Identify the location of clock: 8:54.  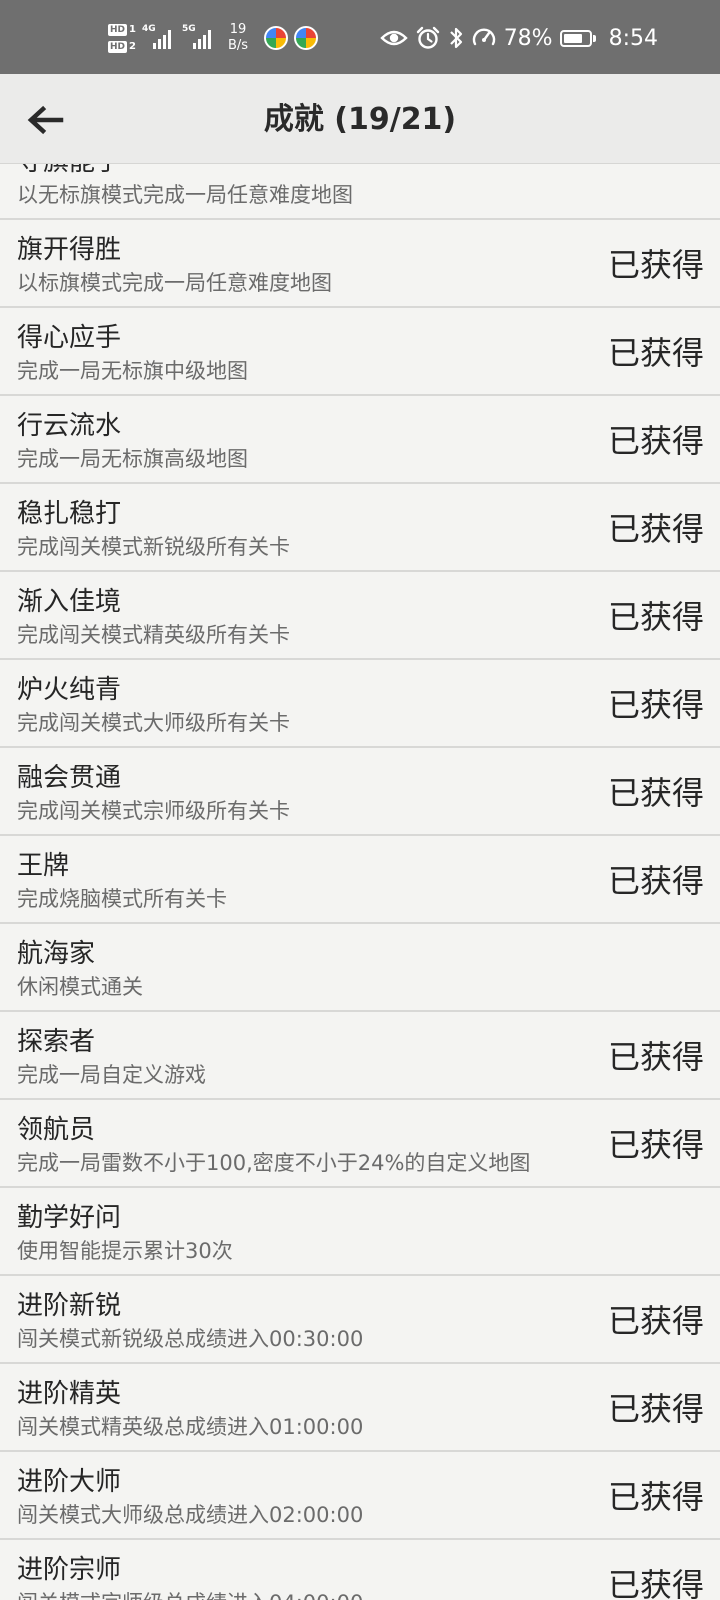
(633, 38).